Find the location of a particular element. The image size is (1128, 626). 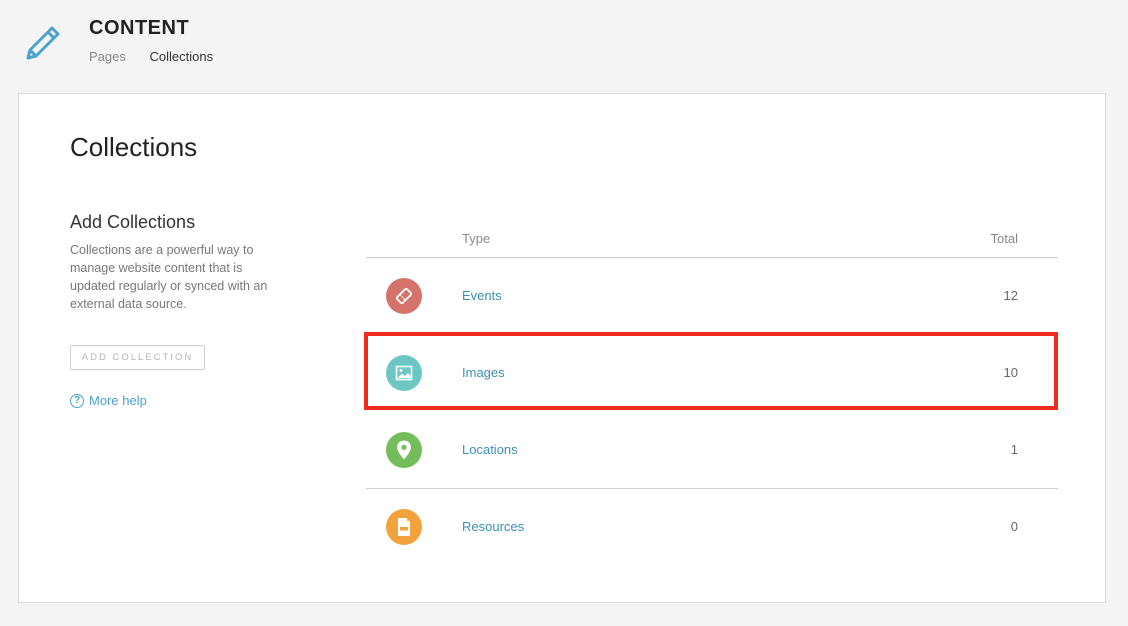

column-header-type: Type is located at coordinates (476, 238).